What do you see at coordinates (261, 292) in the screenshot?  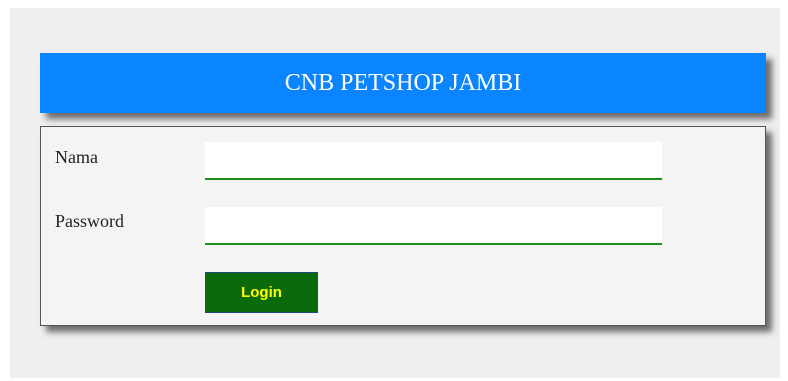 I see `login-button: Login` at bounding box center [261, 292].